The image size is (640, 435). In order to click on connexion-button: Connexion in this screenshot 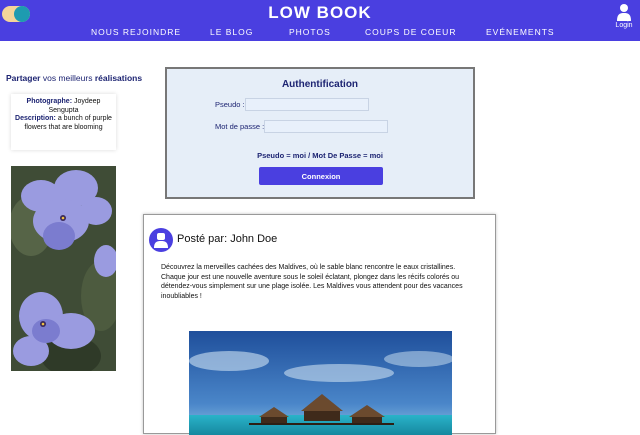, I will do `click(321, 176)`.